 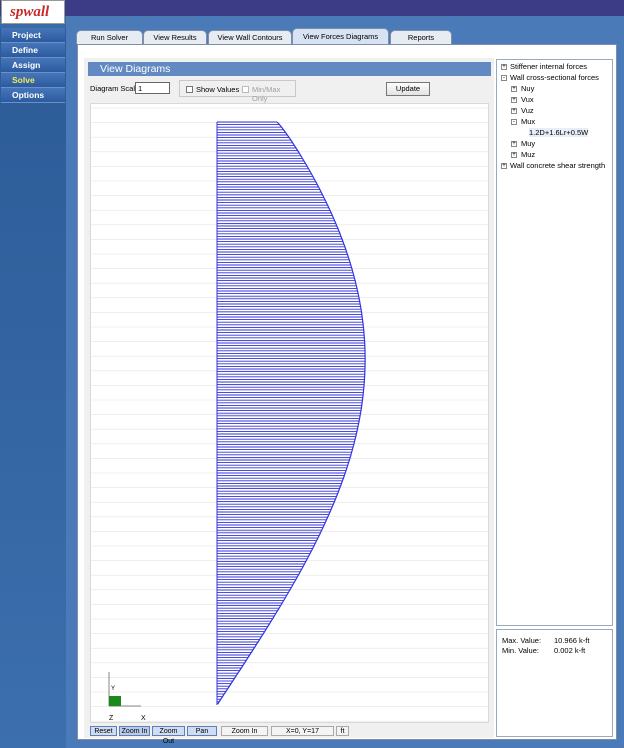 I want to click on min-value: 0.002 k-ft, so click(x=570, y=650).